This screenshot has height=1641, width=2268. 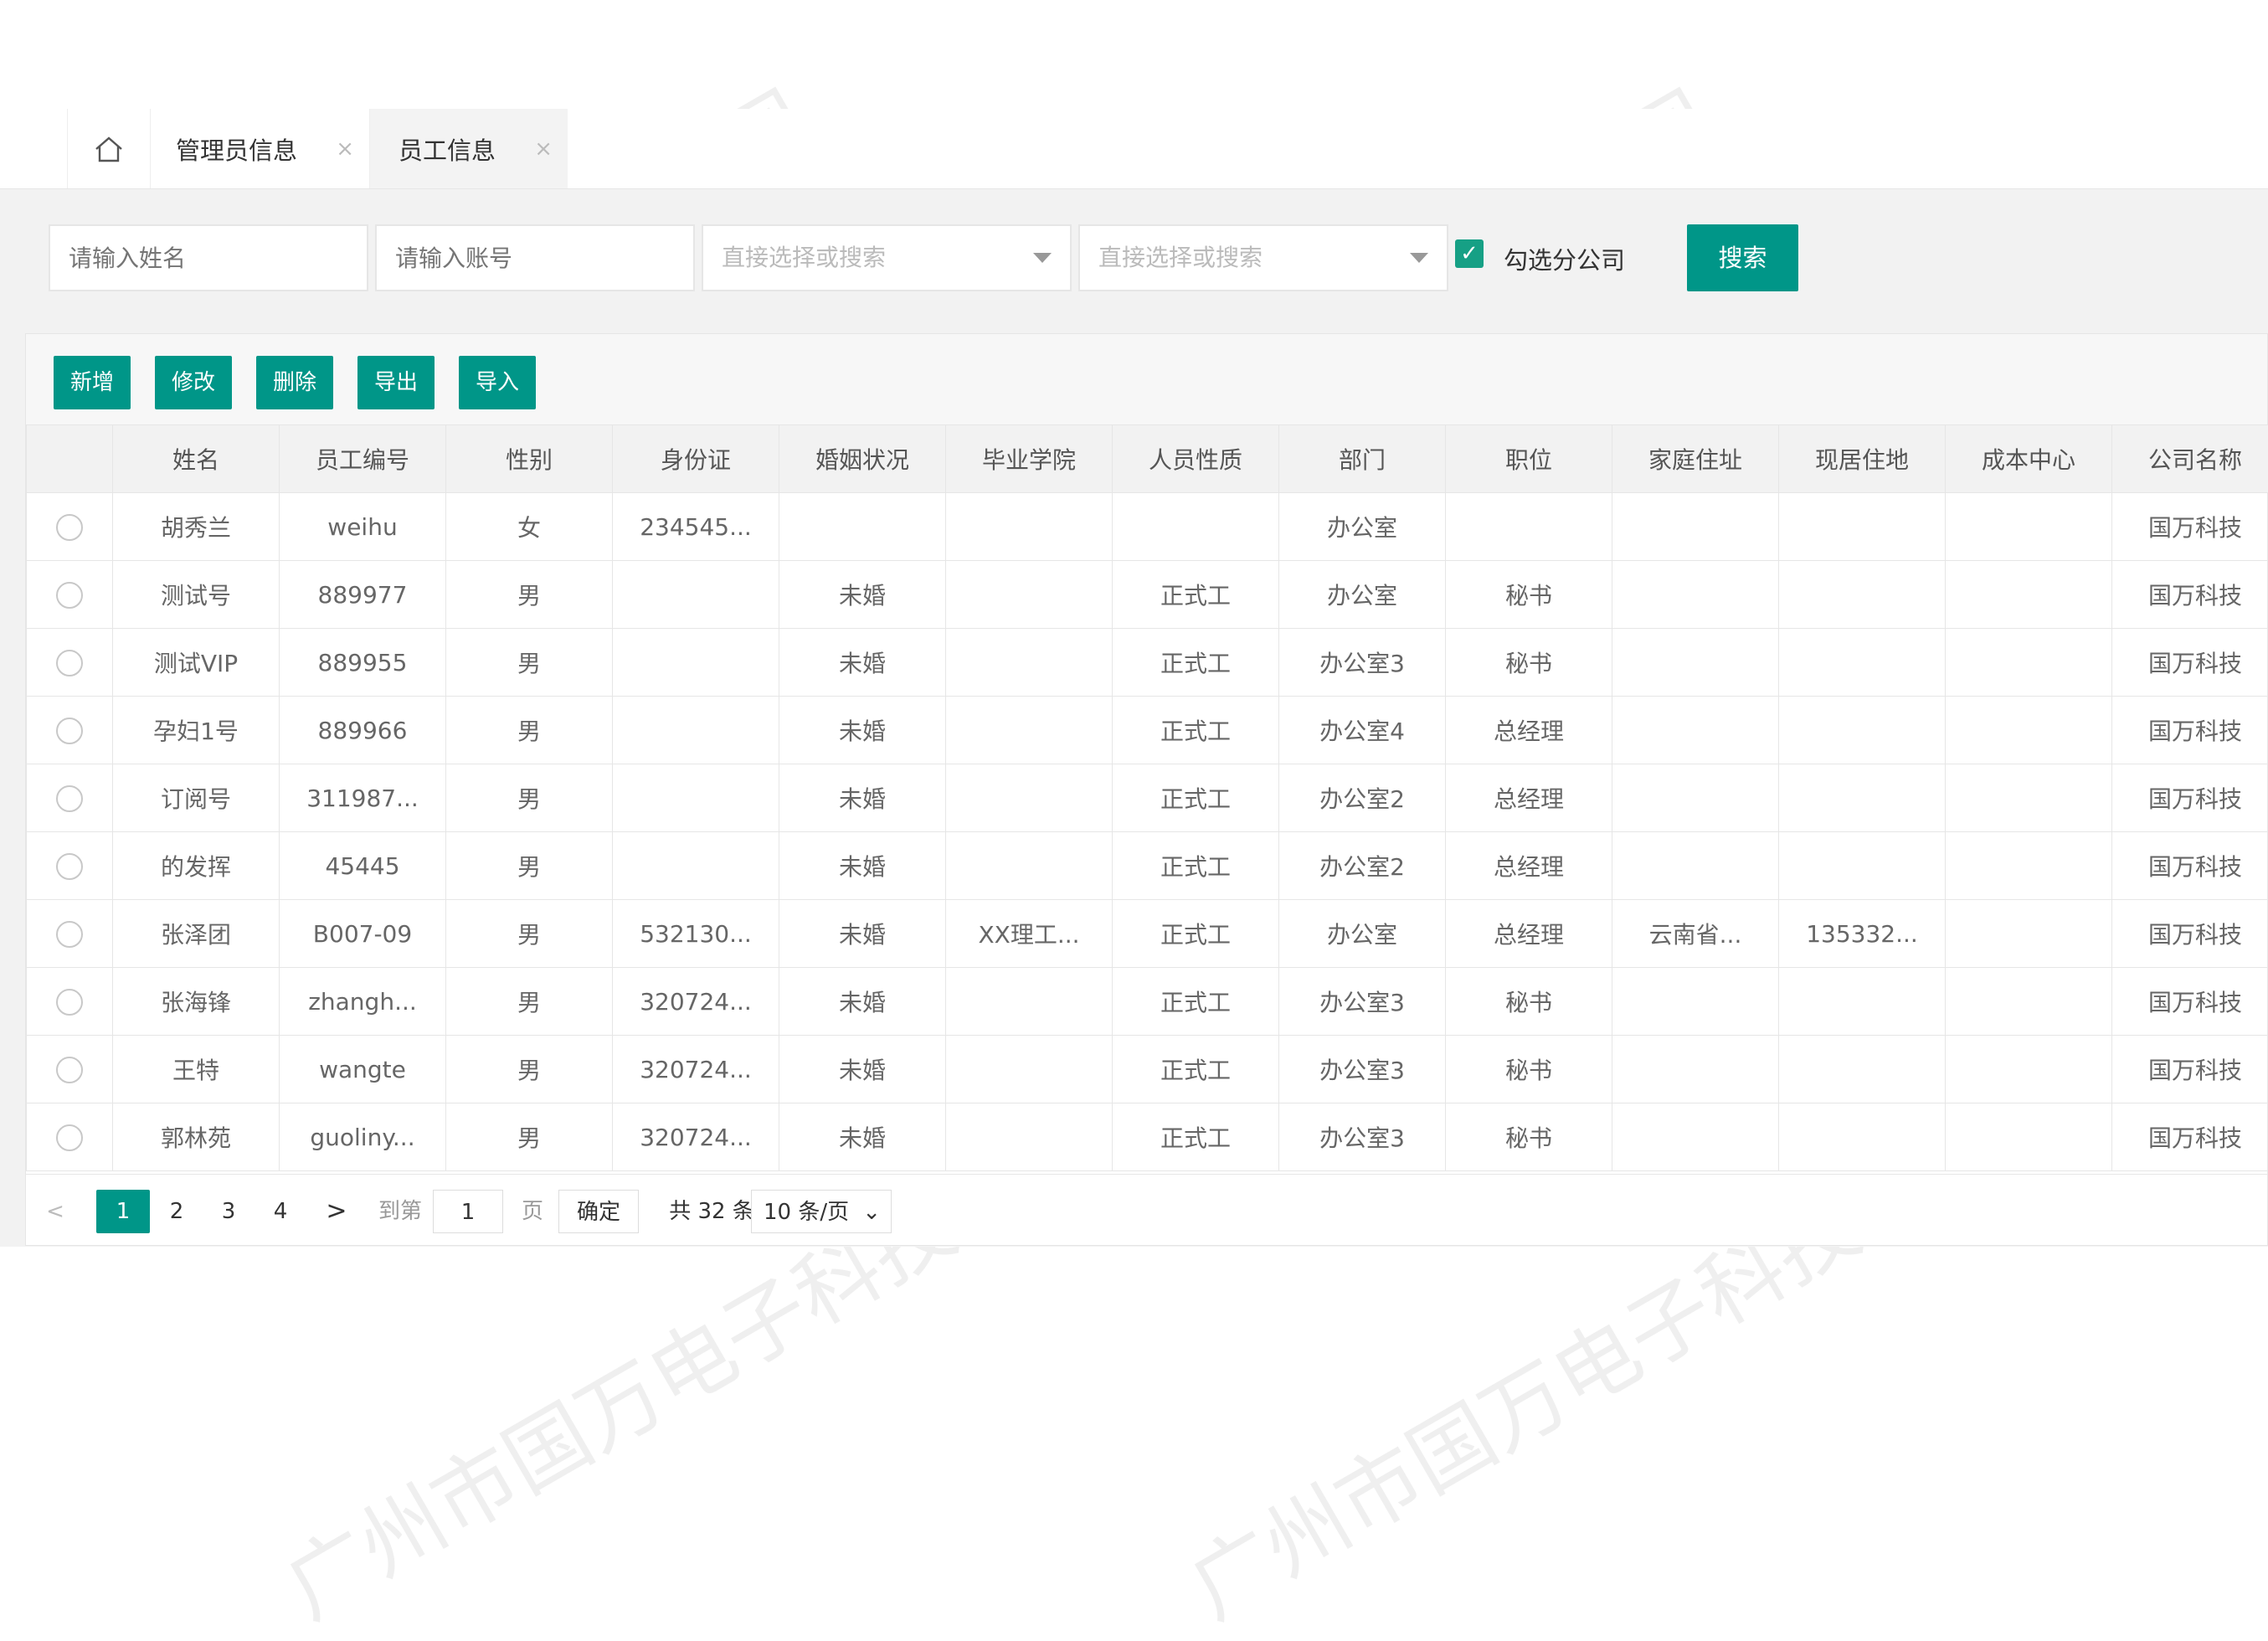 I want to click on name-input, so click(x=208, y=257).